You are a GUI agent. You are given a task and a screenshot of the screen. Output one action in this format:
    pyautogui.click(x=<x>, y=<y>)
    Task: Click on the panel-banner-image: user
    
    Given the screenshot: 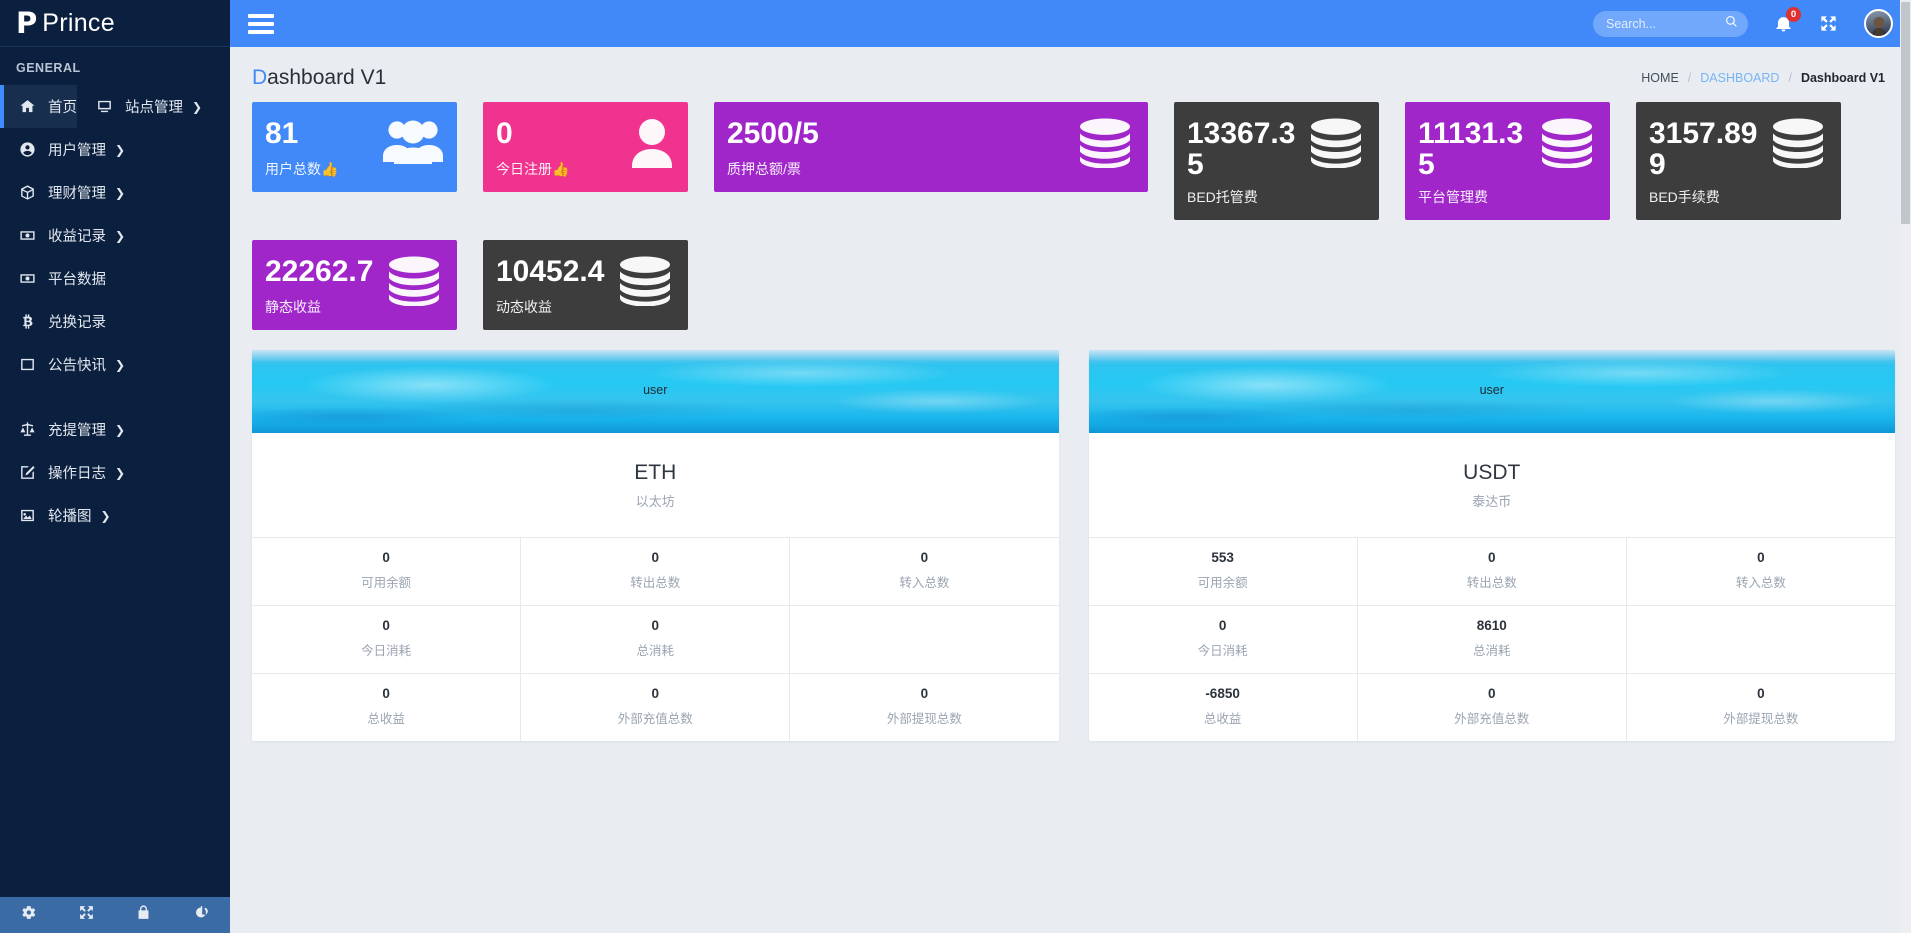 What is the action you would take?
    pyautogui.click(x=655, y=391)
    